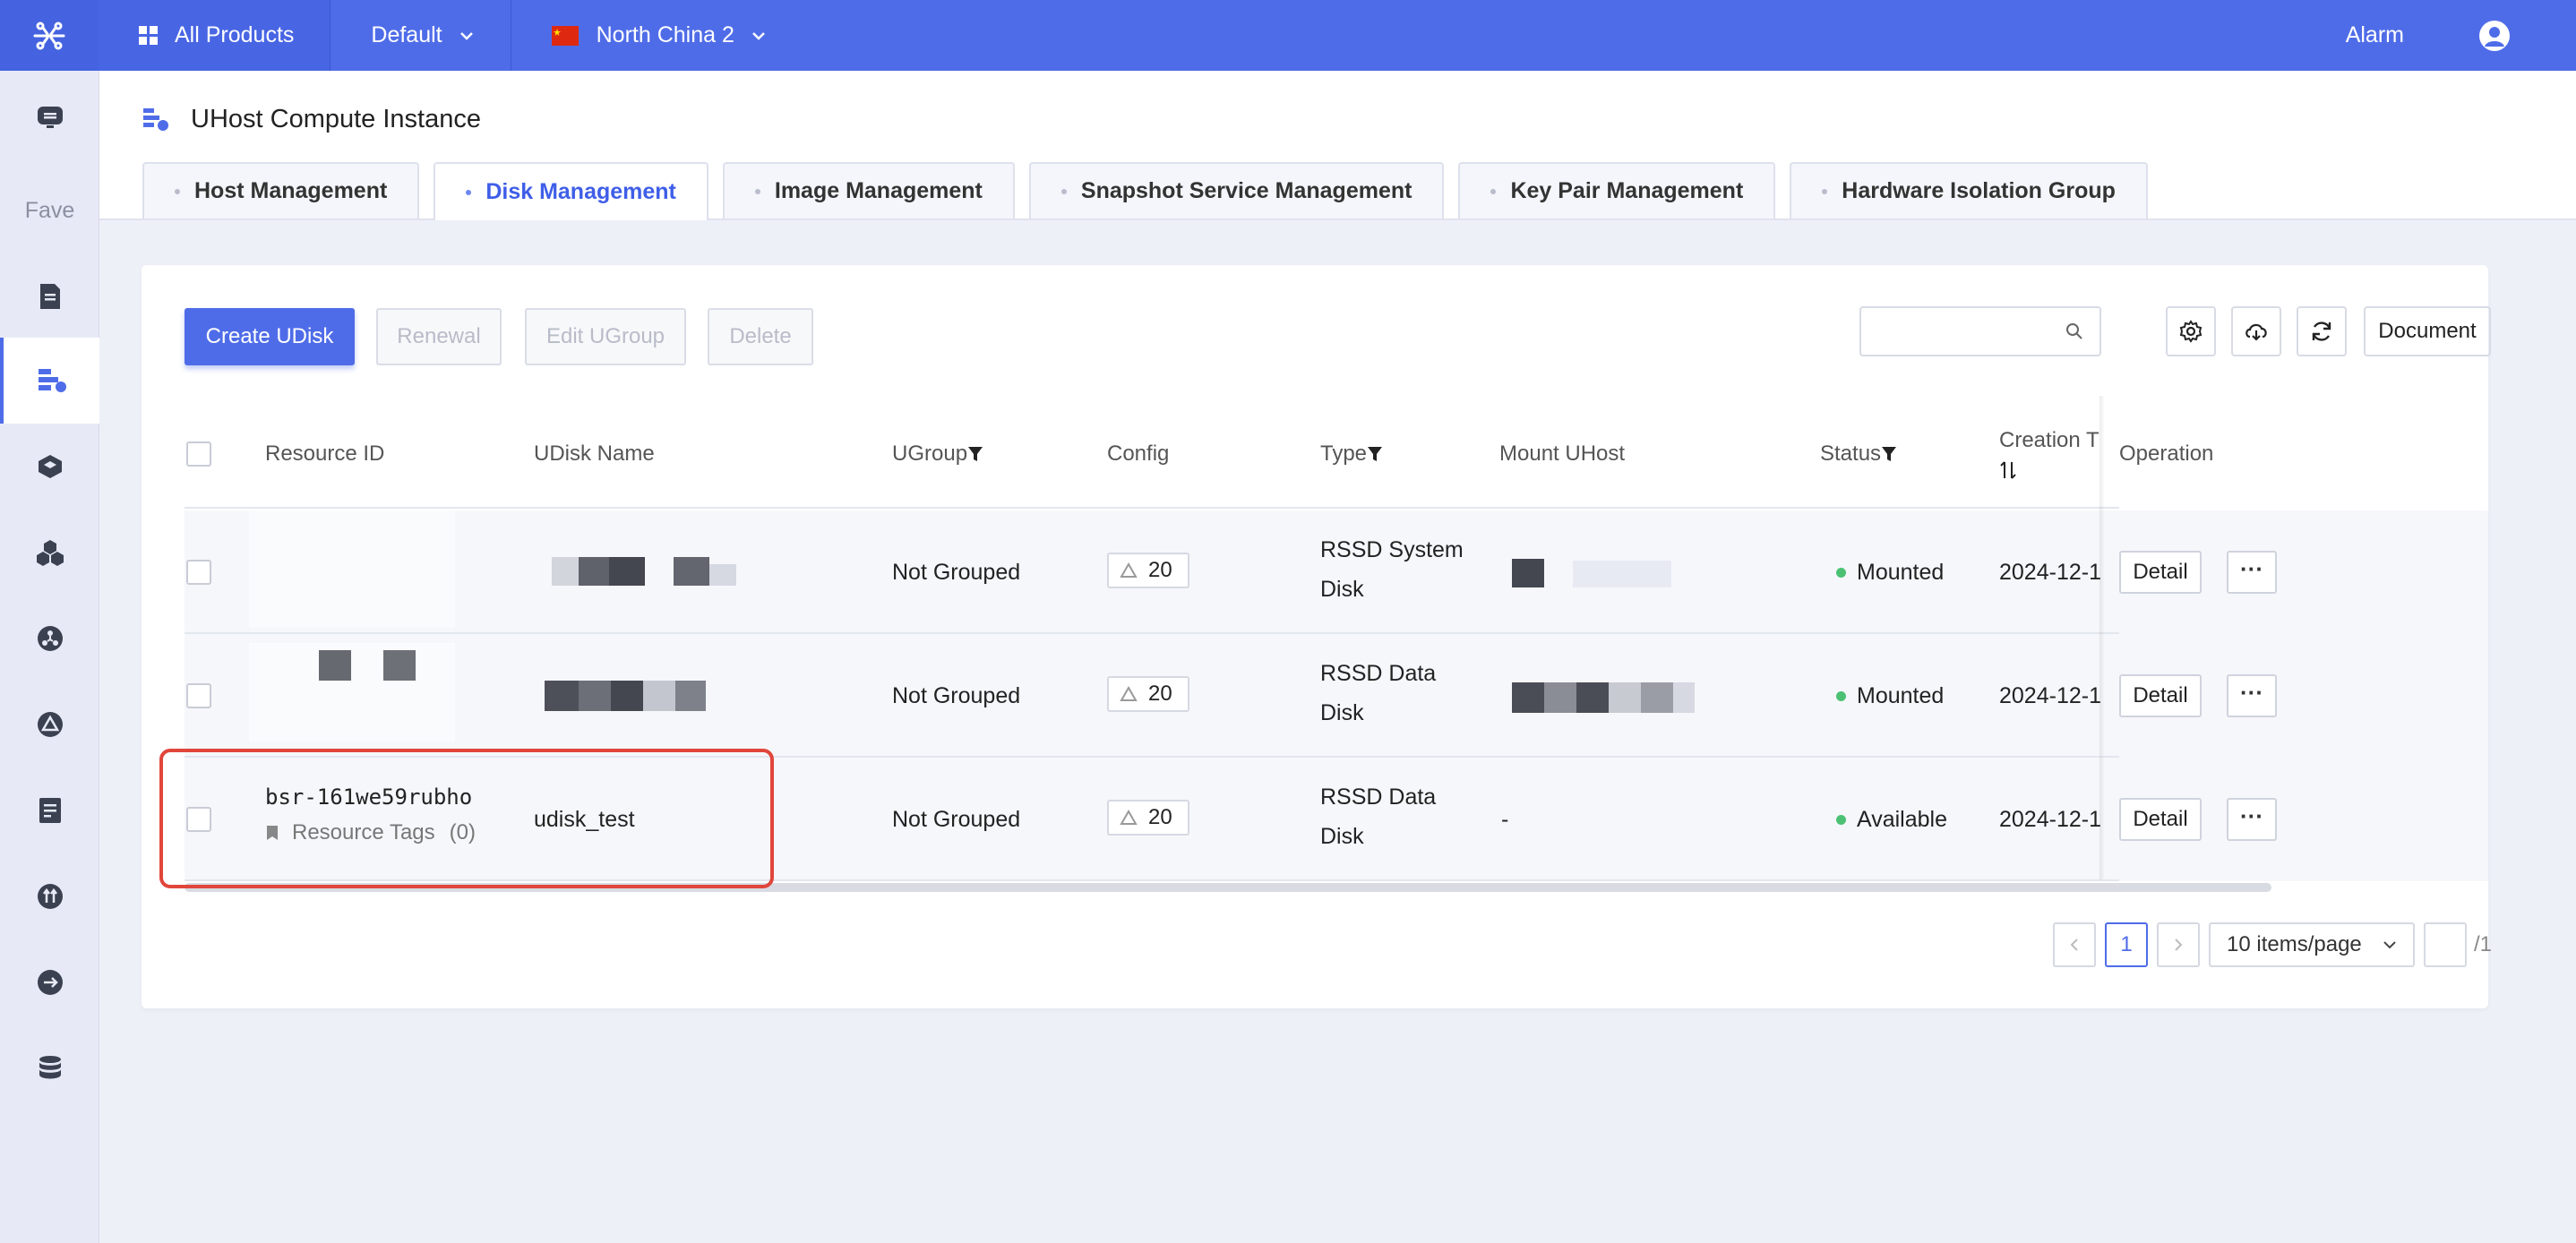  I want to click on sidebar-item-cubes, so click(49, 552).